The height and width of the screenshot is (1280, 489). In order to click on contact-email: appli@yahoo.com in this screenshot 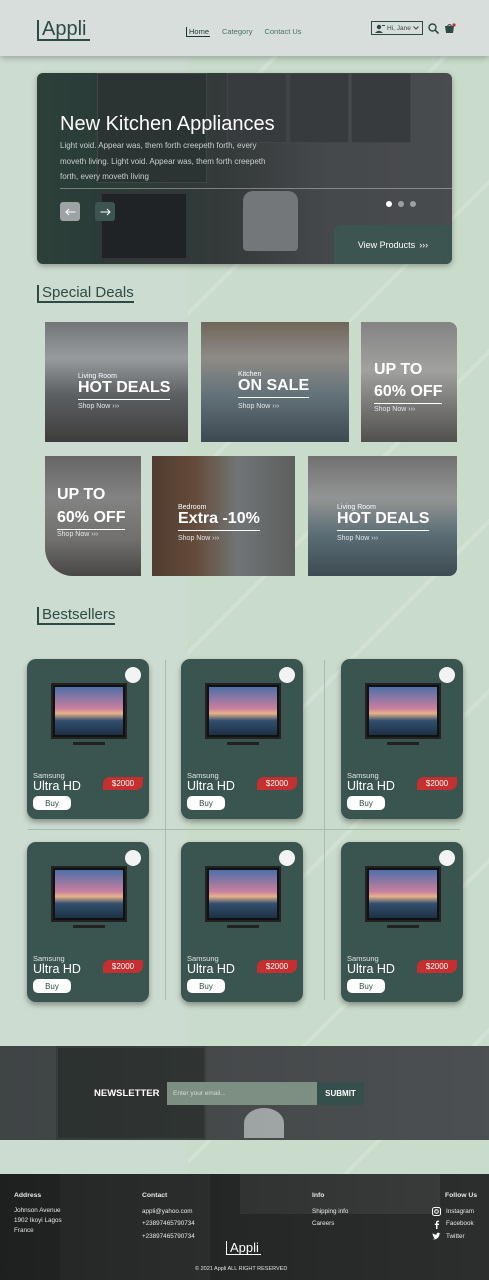, I will do `click(168, 1212)`.